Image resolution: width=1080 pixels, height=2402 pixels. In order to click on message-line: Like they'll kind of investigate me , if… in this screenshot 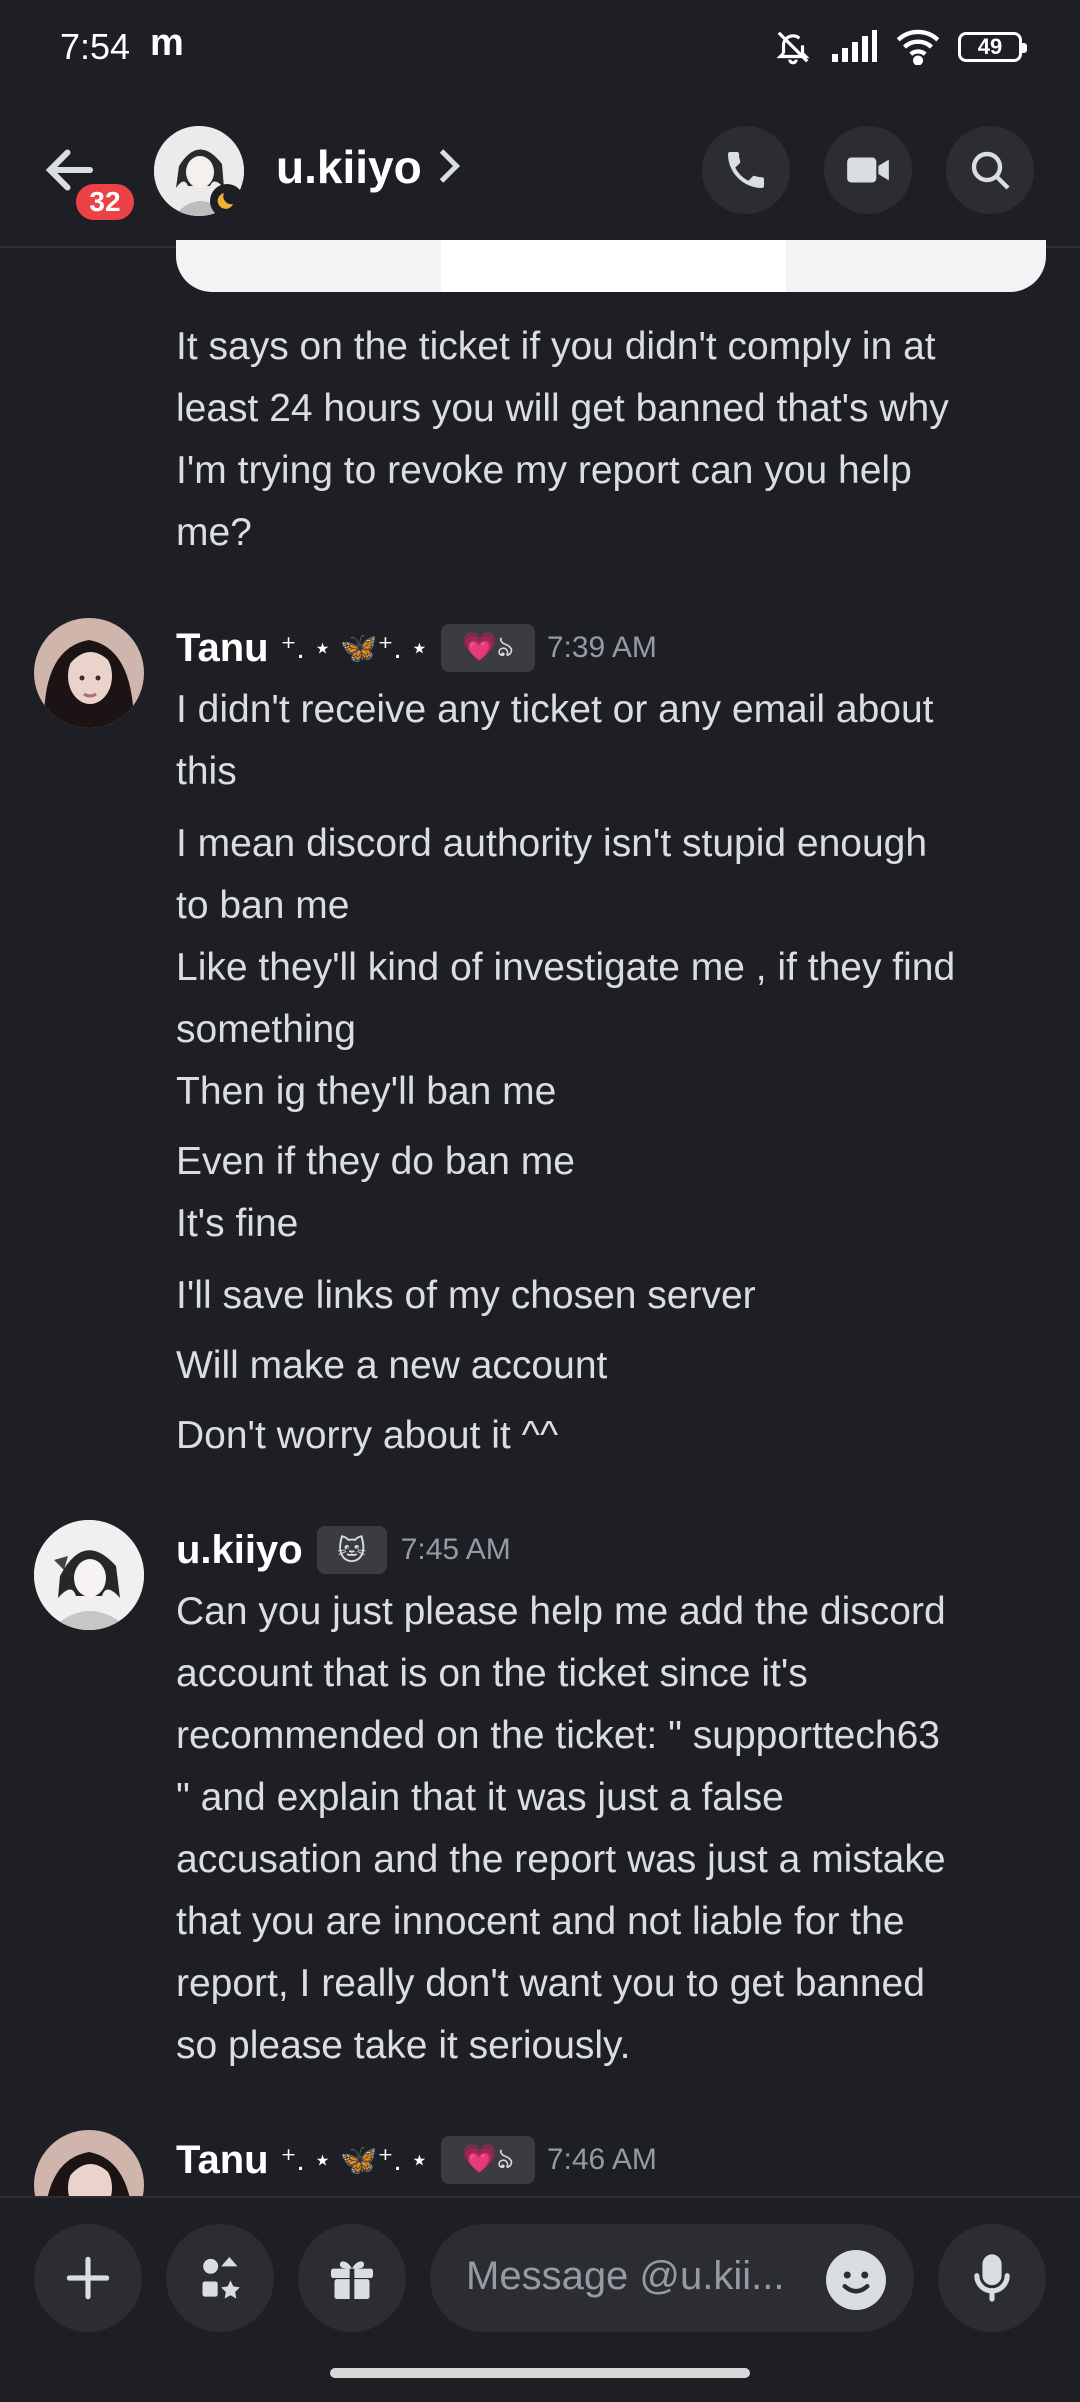, I will do `click(566, 967)`.